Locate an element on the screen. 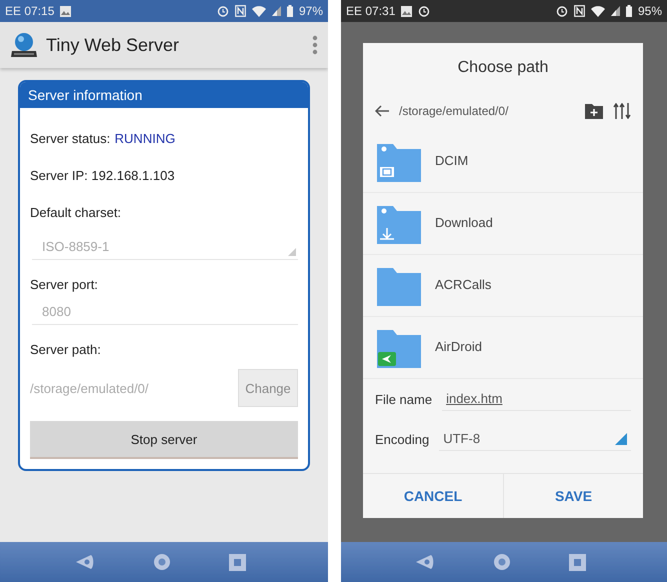 This screenshot has width=667, height=582. port-label: Server port: is located at coordinates (64, 284).